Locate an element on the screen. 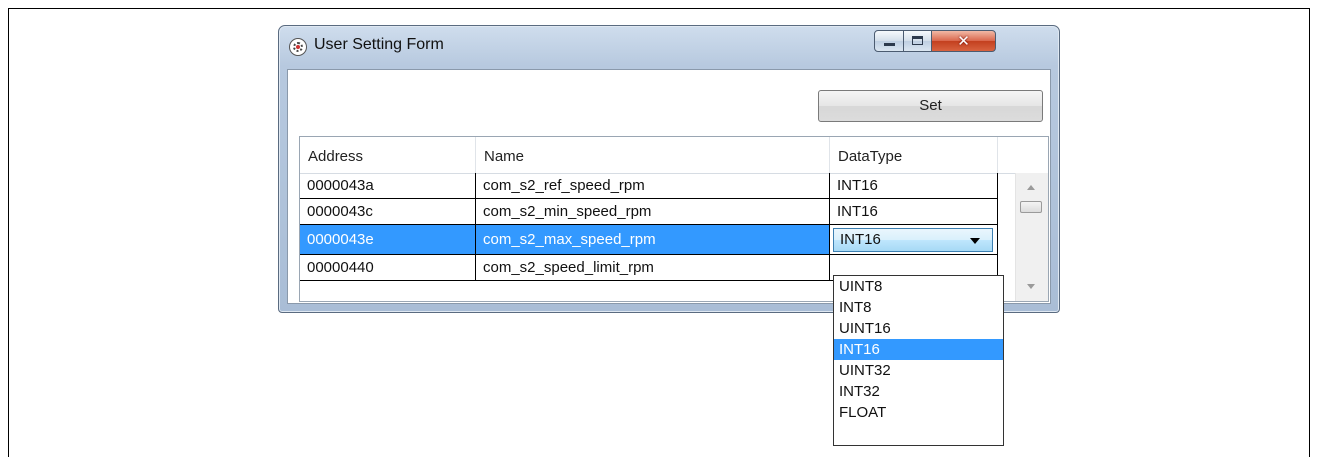  scroll-up-icon is located at coordinates (1031, 187).